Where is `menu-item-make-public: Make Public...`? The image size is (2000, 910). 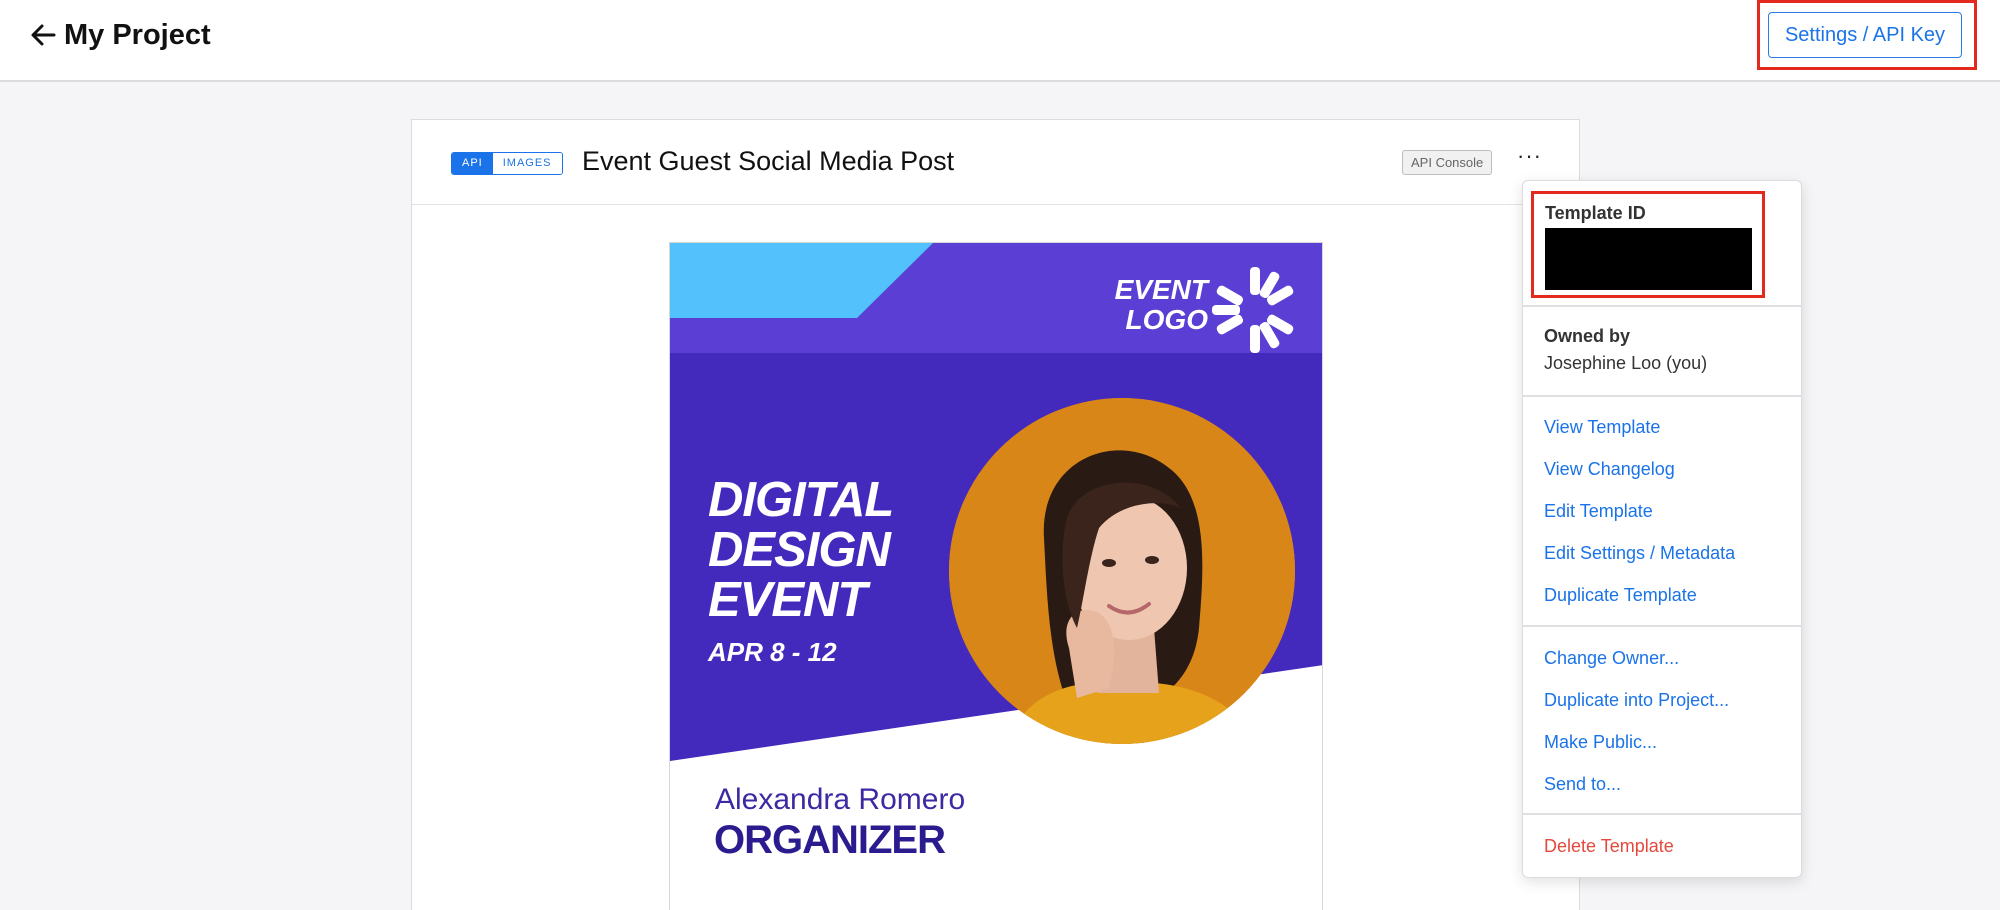 menu-item-make-public: Make Public... is located at coordinates (1600, 742).